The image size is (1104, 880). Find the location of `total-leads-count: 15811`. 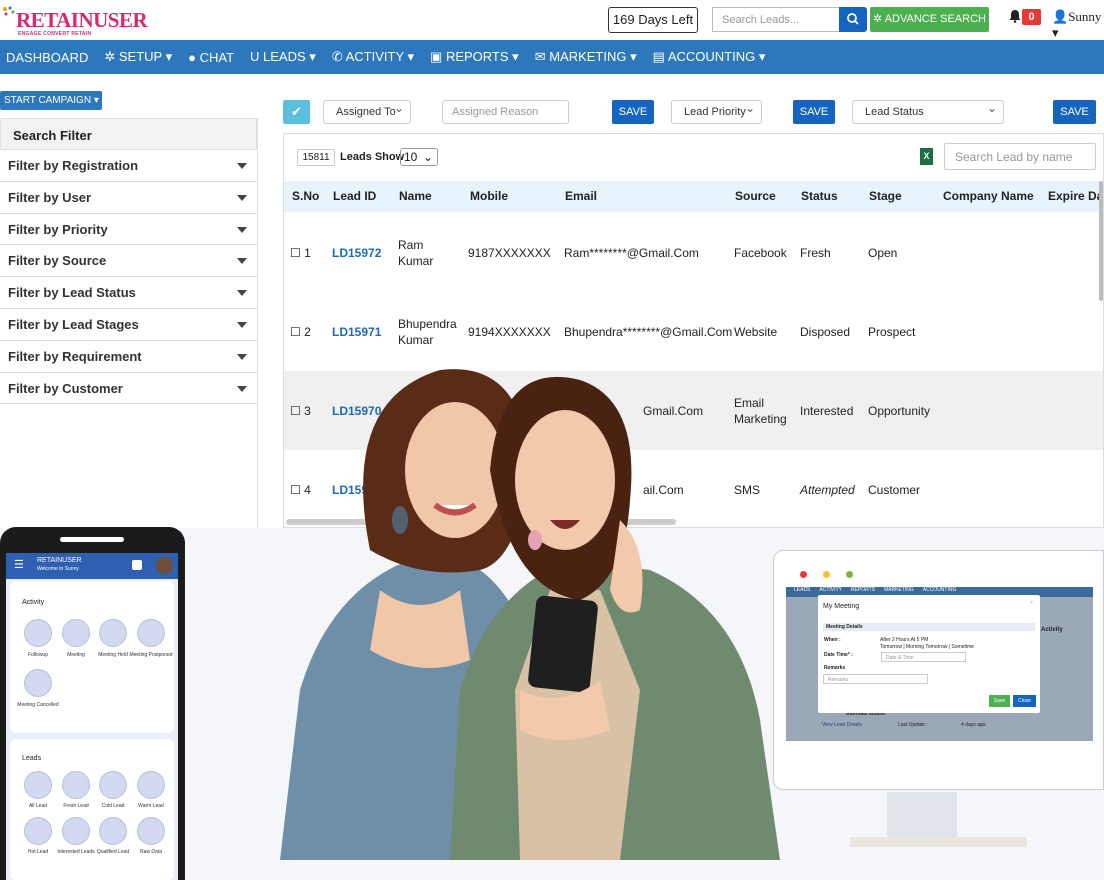

total-leads-count: 15811 is located at coordinates (316, 157).